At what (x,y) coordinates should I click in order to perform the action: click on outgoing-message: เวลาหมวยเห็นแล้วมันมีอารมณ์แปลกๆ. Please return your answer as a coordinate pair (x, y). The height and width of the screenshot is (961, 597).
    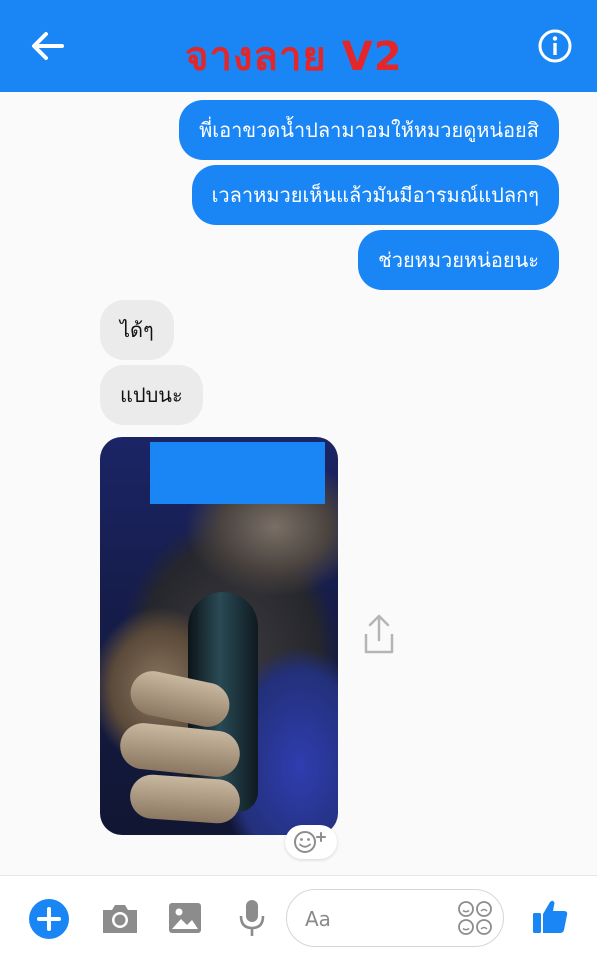
    Looking at the image, I should click on (375, 195).